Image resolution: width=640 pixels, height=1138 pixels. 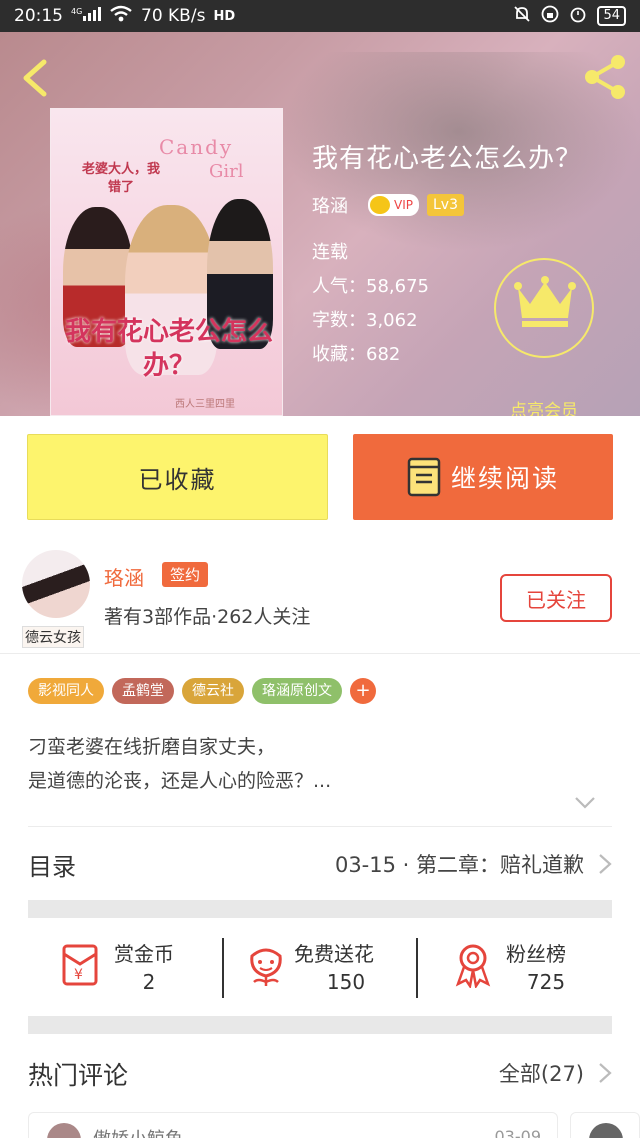 I want to click on cover-girl-text: Girl, so click(x=226, y=171).